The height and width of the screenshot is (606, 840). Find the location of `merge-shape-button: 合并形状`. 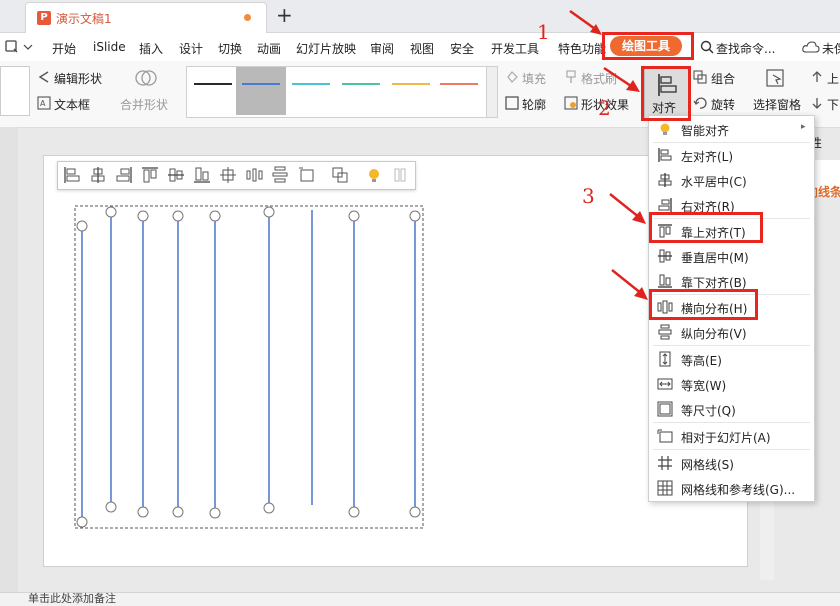

merge-shape-button: 合并形状 is located at coordinates (144, 104).